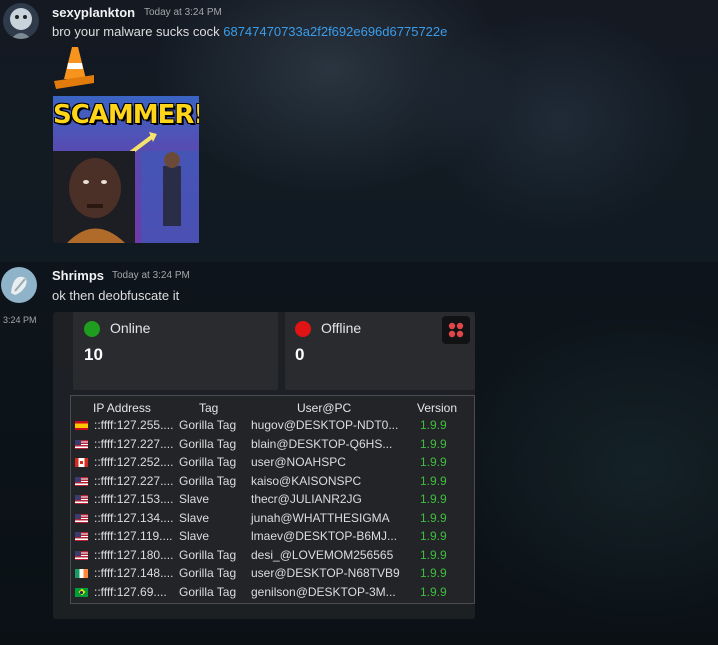 This screenshot has height=645, width=718. What do you see at coordinates (20, 320) in the screenshot?
I see `hover-timestamp: 3:24 PM` at bounding box center [20, 320].